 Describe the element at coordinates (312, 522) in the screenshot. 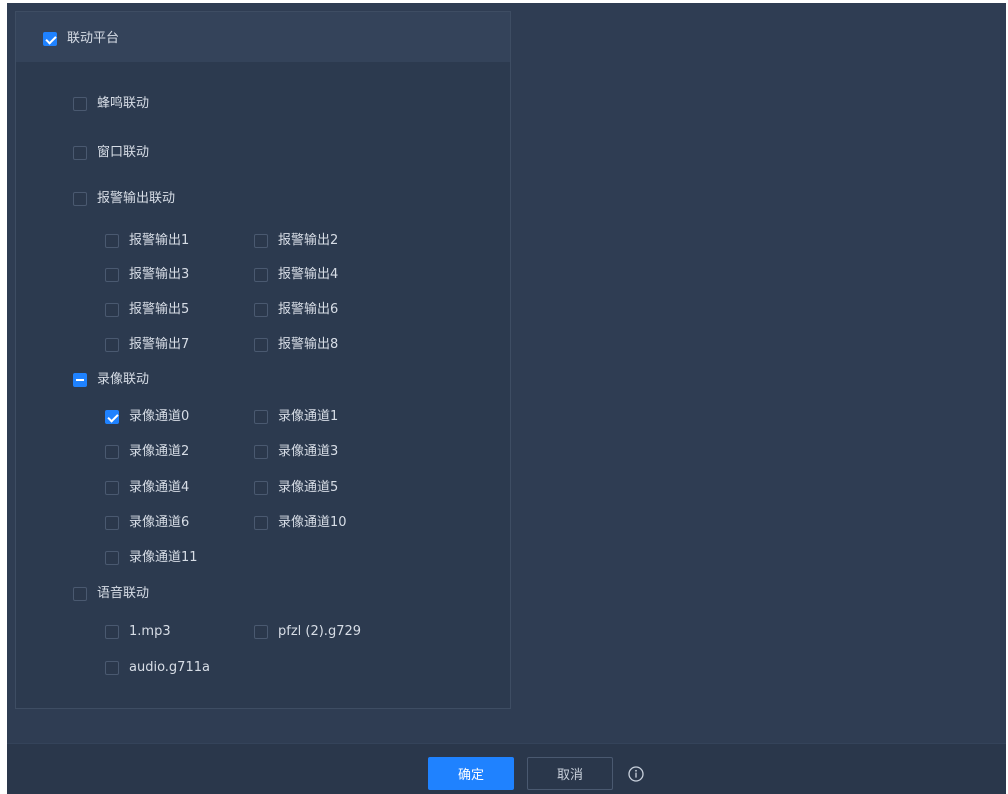

I see `checkbox-label: 录像通道10` at that location.